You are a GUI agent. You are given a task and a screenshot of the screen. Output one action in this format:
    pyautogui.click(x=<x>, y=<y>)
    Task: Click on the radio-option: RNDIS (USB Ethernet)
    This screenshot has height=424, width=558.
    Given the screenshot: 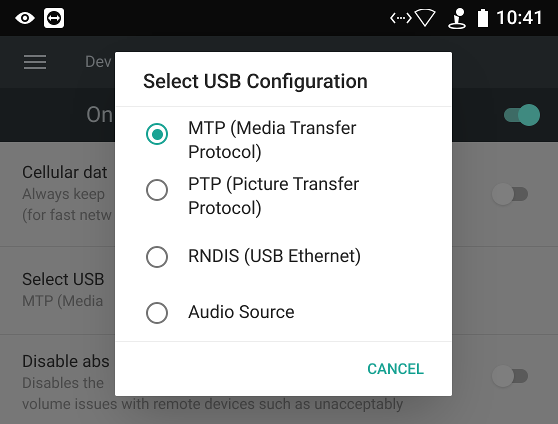 What is the action you would take?
    pyautogui.click(x=283, y=257)
    